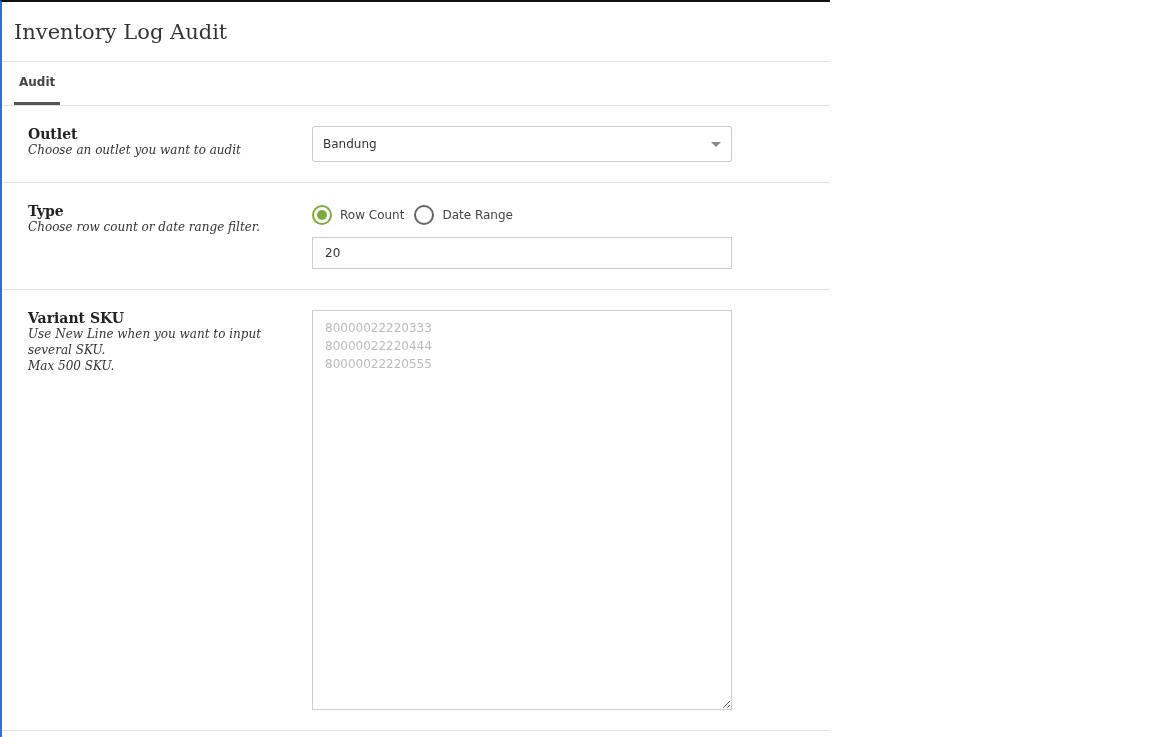  I want to click on field-label: Variant SKU, so click(76, 318).